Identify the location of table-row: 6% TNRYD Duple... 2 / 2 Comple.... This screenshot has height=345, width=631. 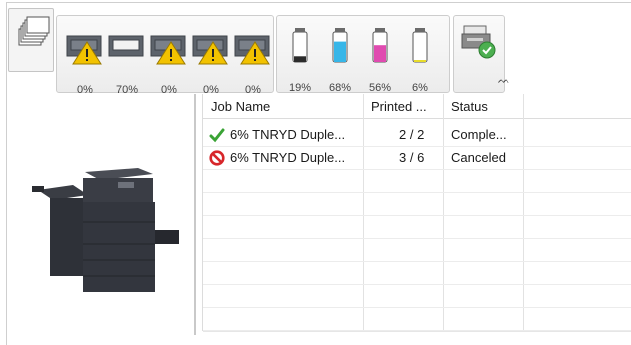
(417, 135).